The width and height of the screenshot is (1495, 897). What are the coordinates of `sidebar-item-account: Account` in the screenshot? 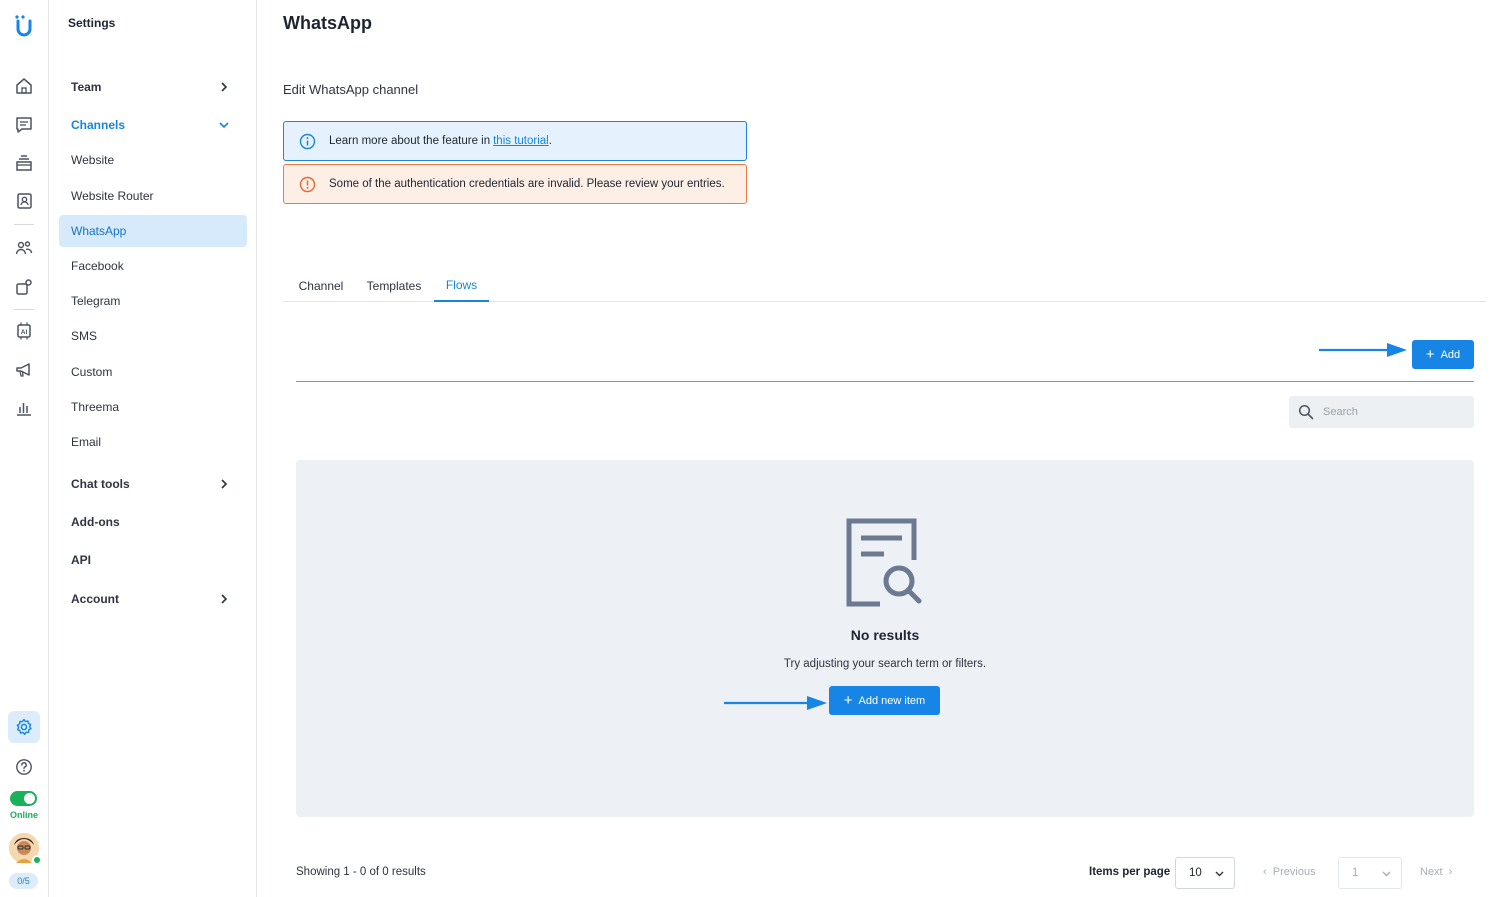 It's located at (153, 599).